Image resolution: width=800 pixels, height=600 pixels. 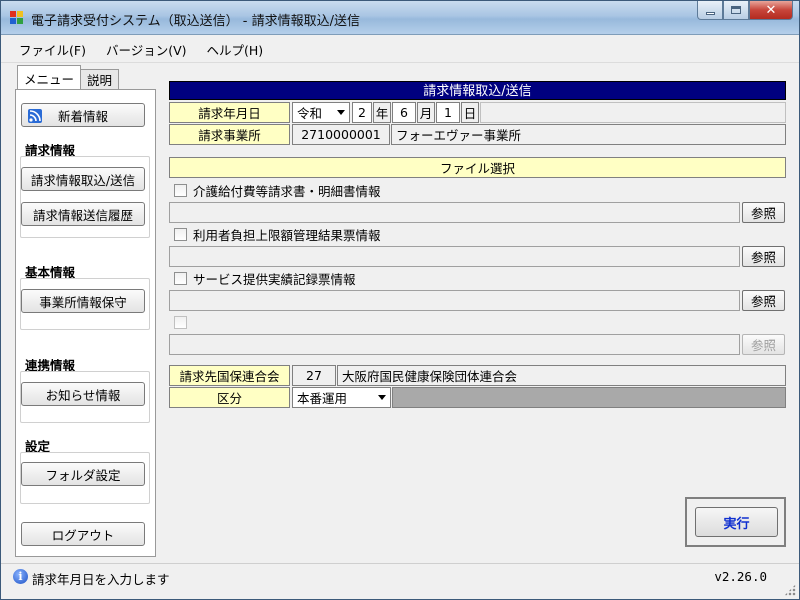 I want to click on file-row-2: 利用者負担上限額管理結果票情報, so click(x=477, y=234).